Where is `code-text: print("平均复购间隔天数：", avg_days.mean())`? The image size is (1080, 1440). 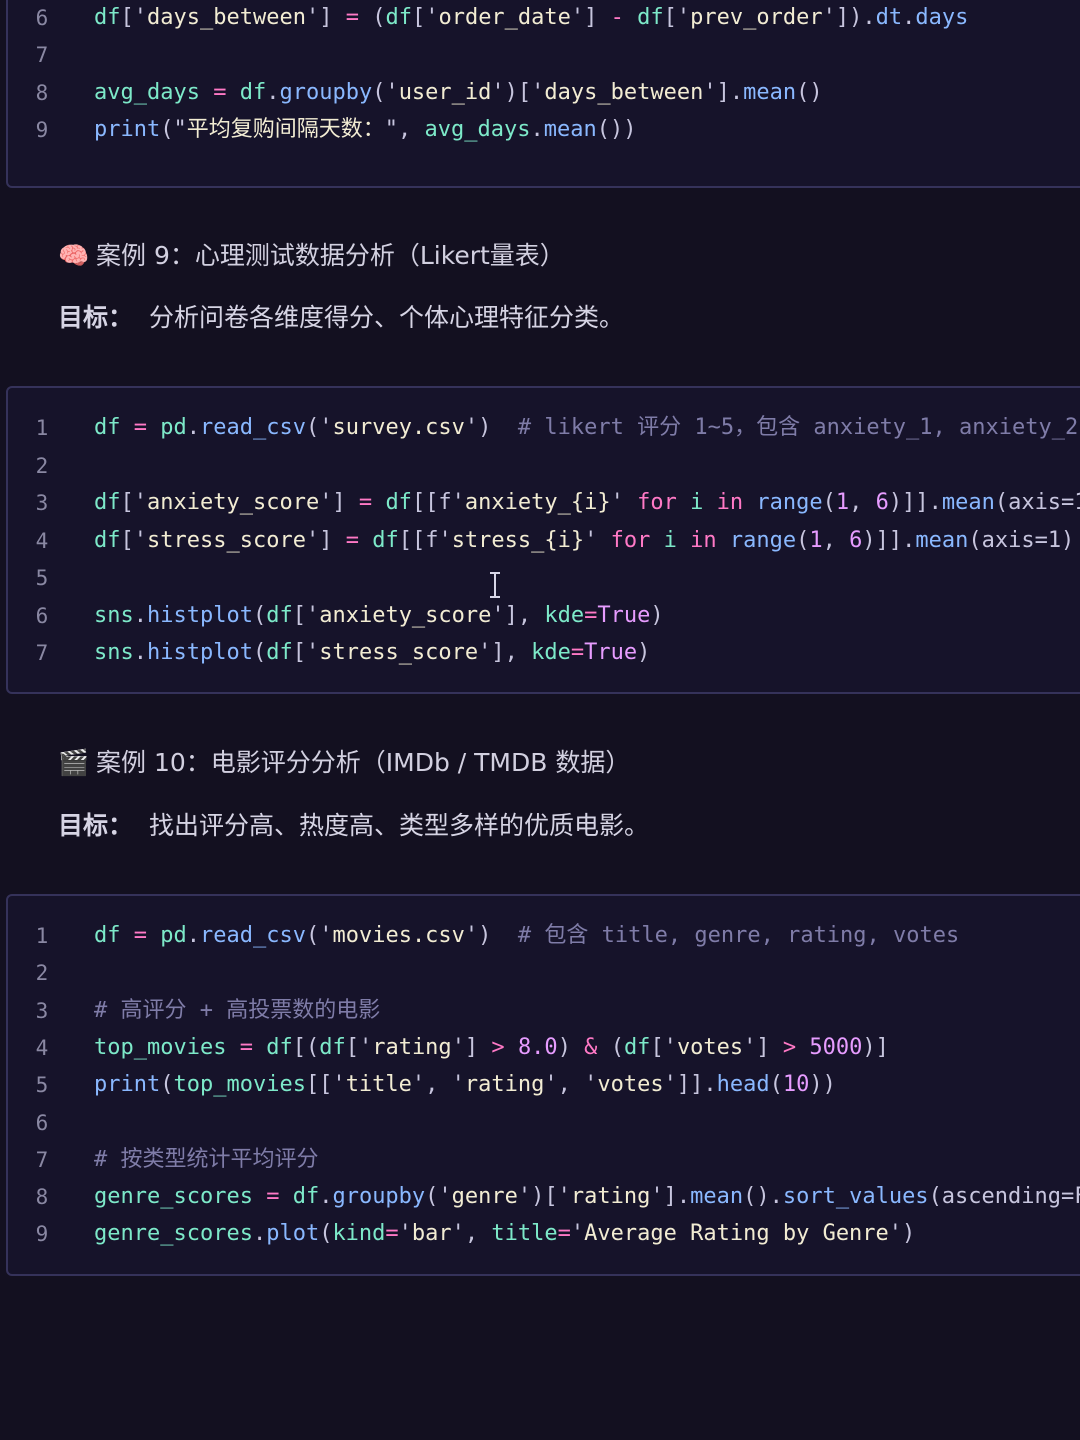
code-text: print("平均复购间隔天数：", avg_days.mean()) is located at coordinates (365, 130).